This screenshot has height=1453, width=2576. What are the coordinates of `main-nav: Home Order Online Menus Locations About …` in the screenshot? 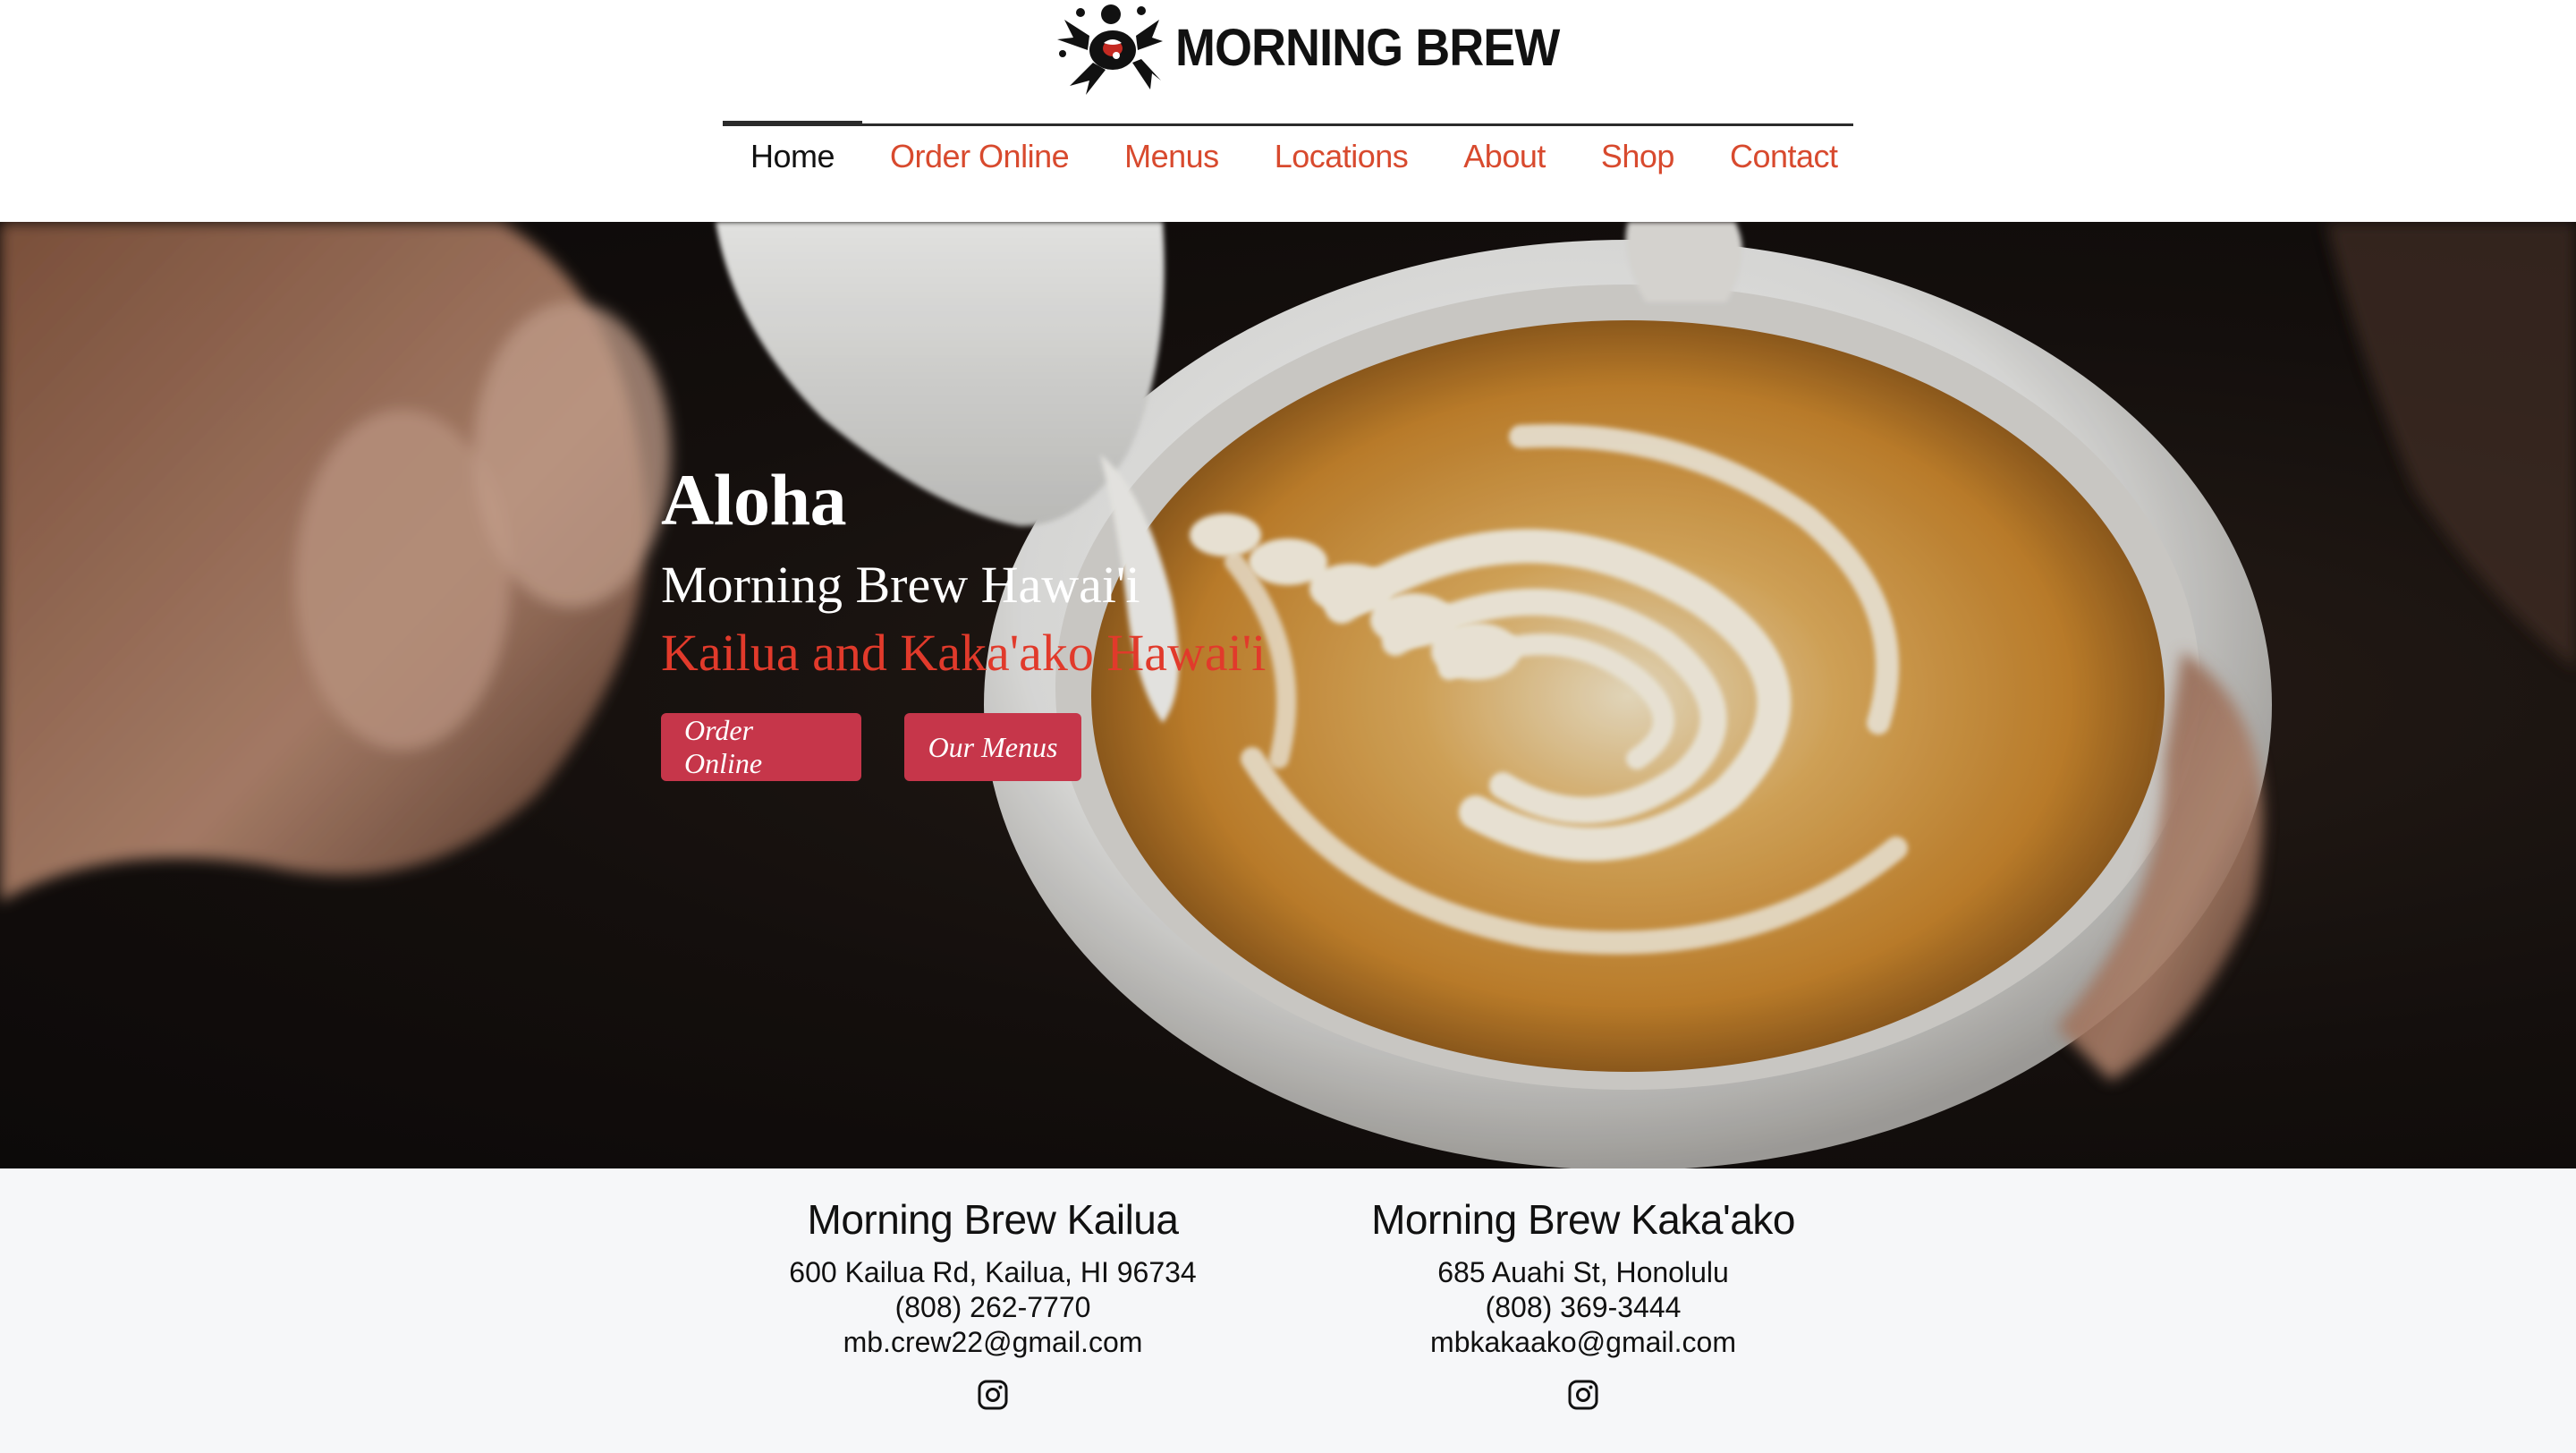 It's located at (1288, 153).